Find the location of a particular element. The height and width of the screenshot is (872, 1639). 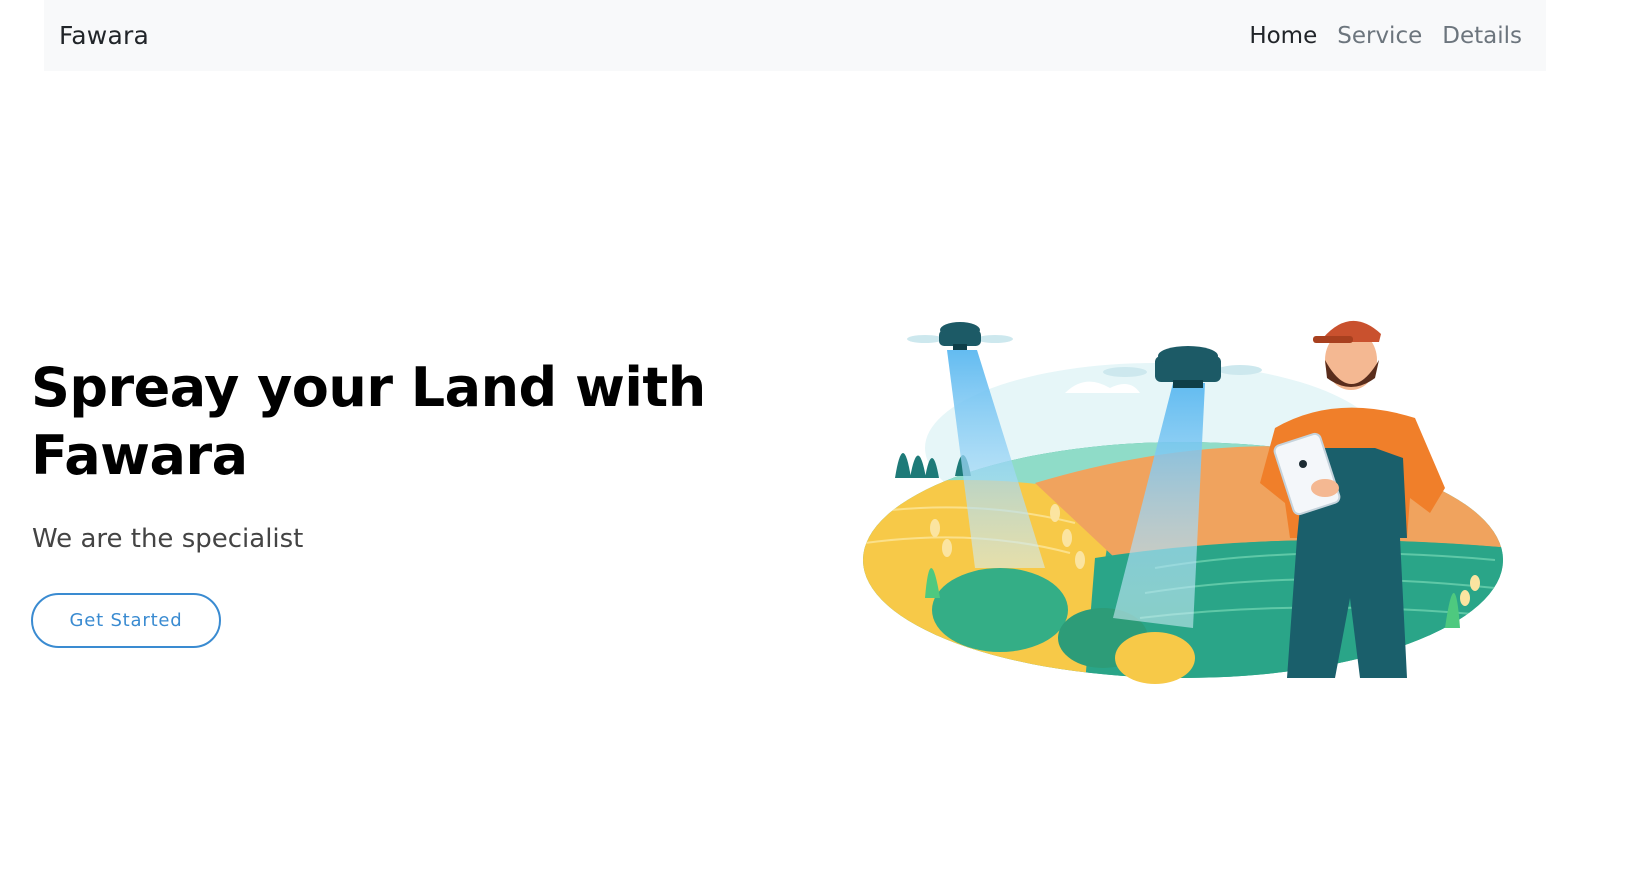

nav-link-service: Service is located at coordinates (1379, 36).